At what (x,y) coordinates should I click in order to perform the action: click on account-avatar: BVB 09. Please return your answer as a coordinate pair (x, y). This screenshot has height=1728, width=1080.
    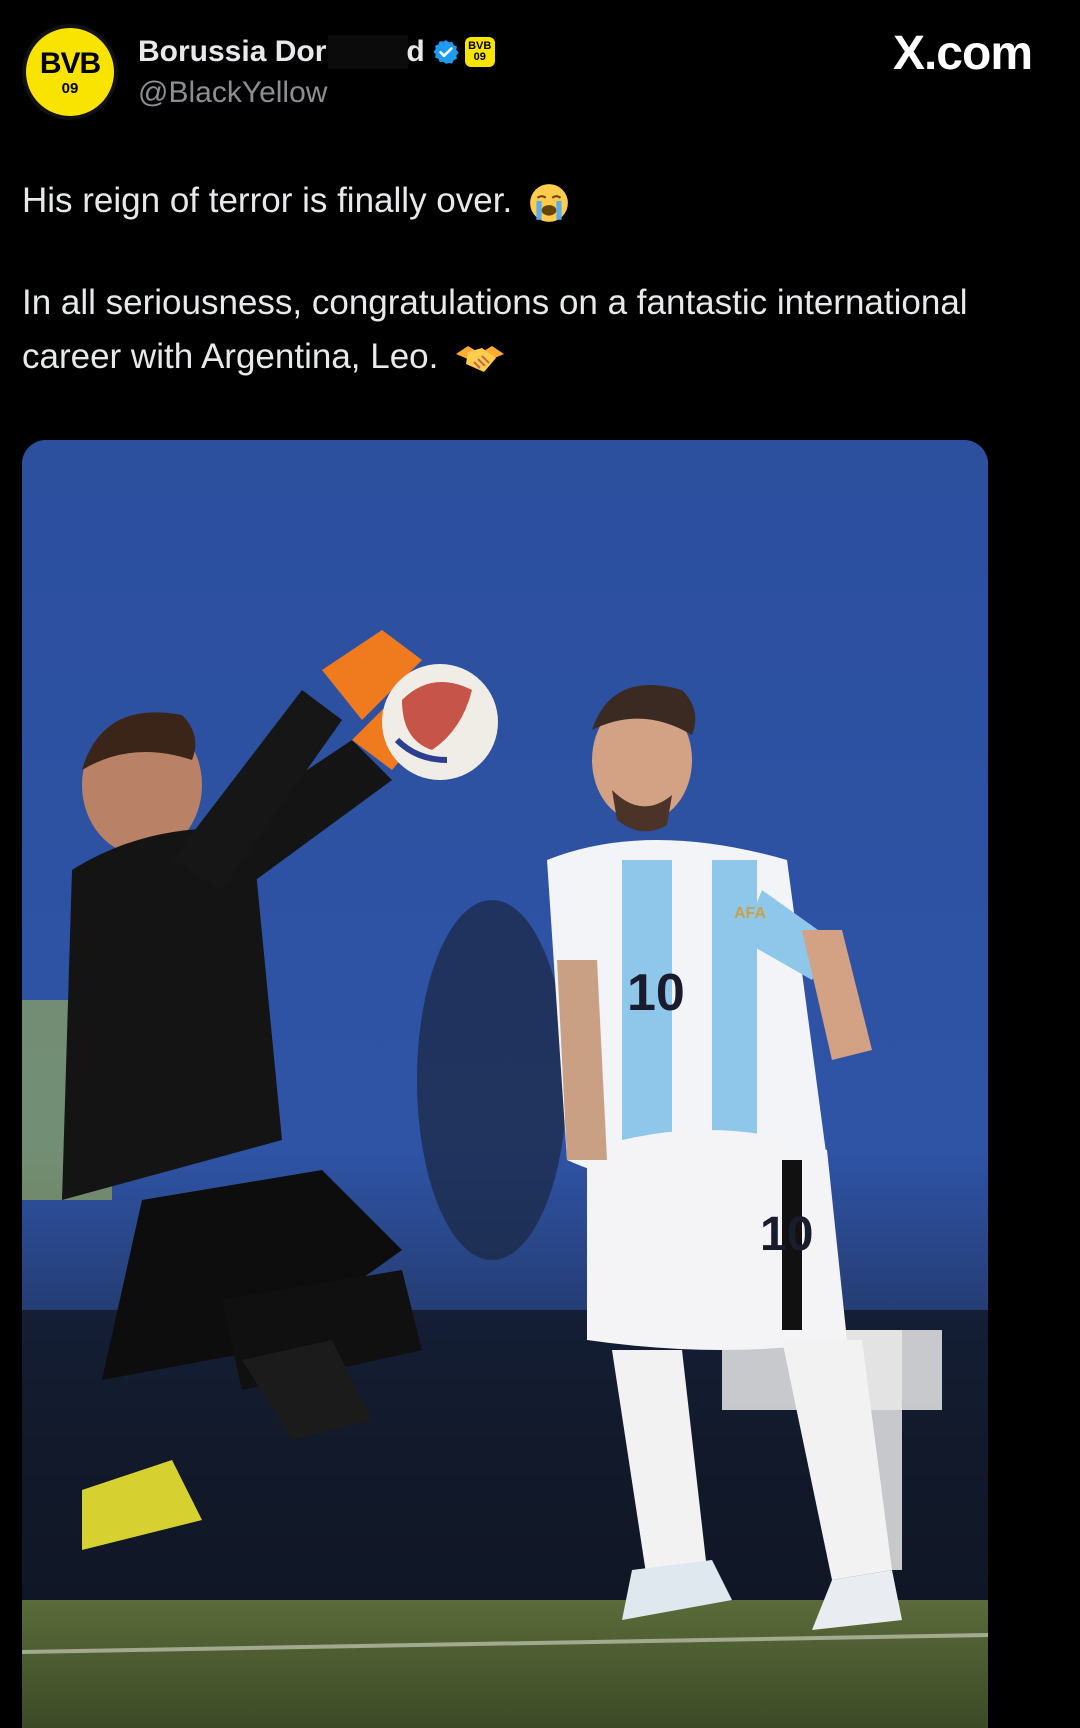
    Looking at the image, I should click on (70, 72).